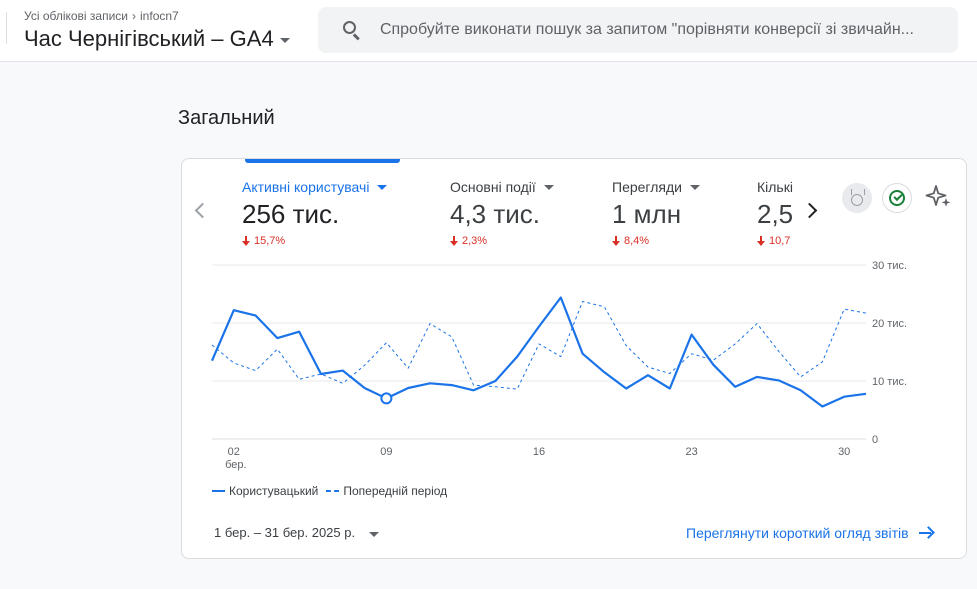 Image resolution: width=977 pixels, height=589 pixels. I want to click on y-tick-label: 0, so click(875, 440).